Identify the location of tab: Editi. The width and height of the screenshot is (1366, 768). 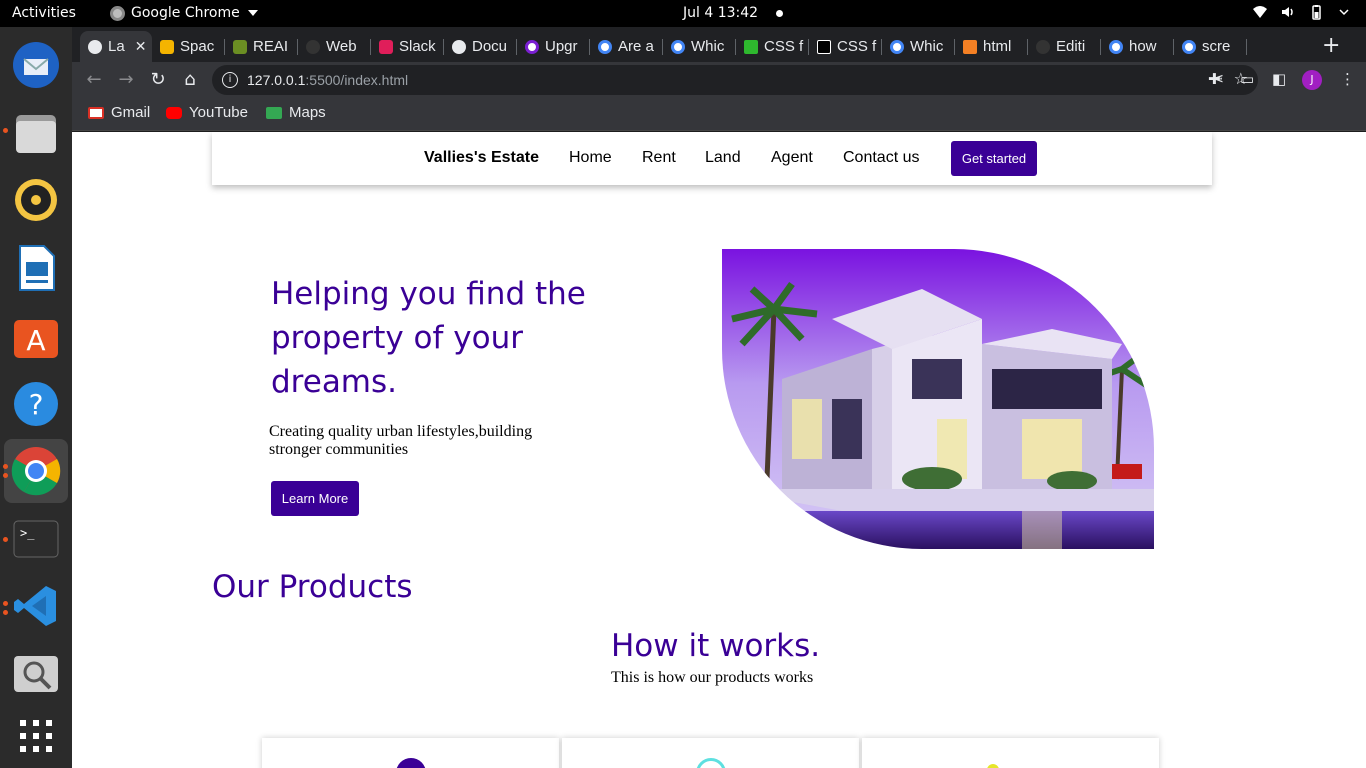
(1064, 46).